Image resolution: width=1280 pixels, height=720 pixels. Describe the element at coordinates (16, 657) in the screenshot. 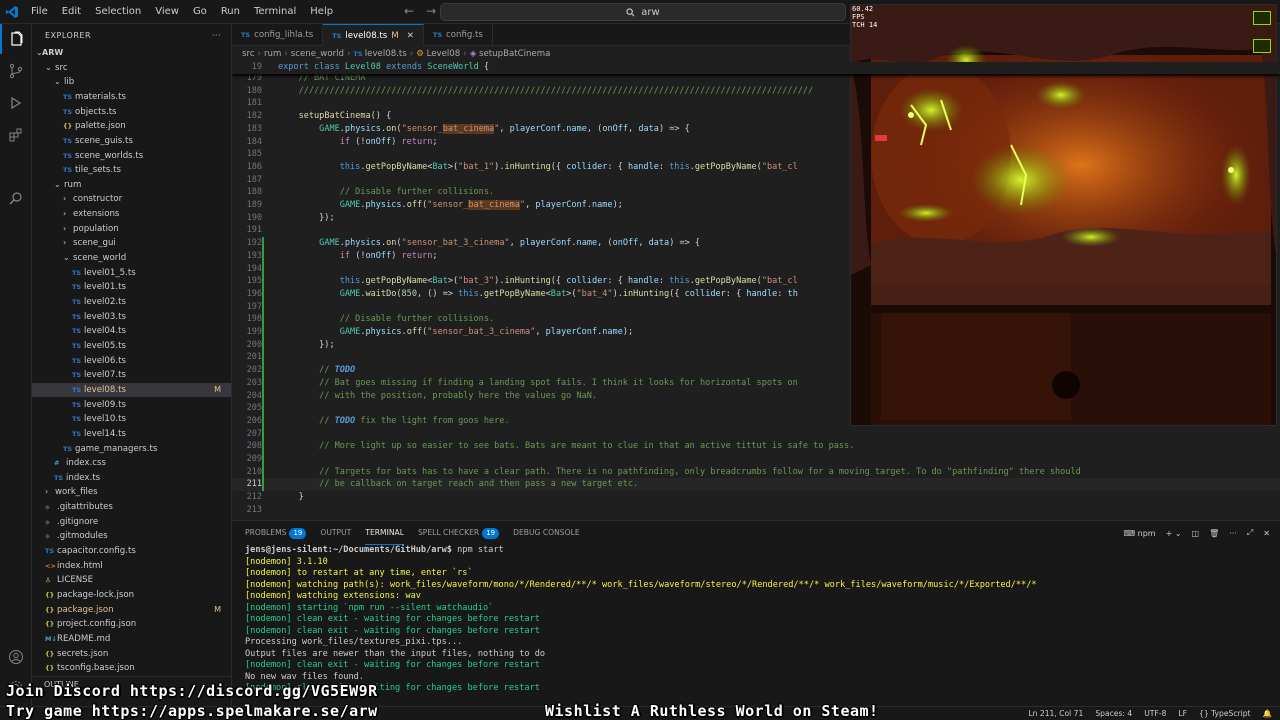

I see `account-icon` at that location.